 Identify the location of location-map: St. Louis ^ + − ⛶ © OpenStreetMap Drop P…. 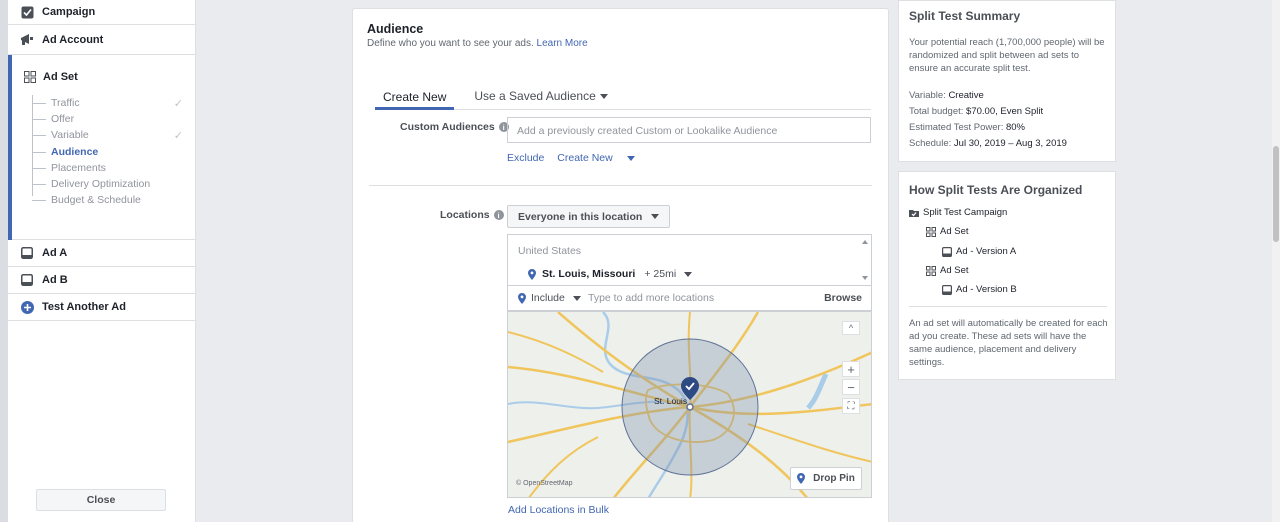
(689, 404).